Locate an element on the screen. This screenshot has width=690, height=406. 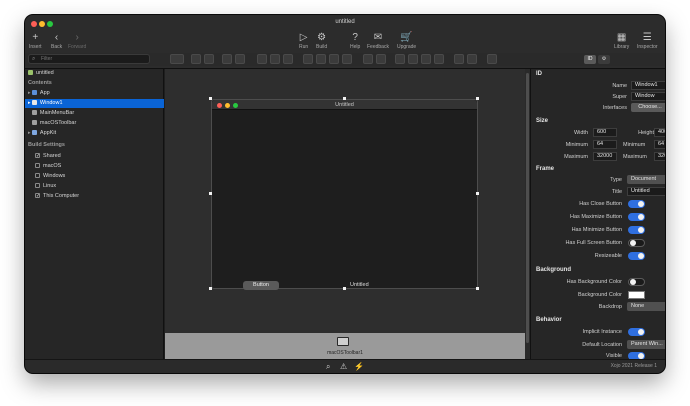
height-label: Height is located at coordinates (646, 133).